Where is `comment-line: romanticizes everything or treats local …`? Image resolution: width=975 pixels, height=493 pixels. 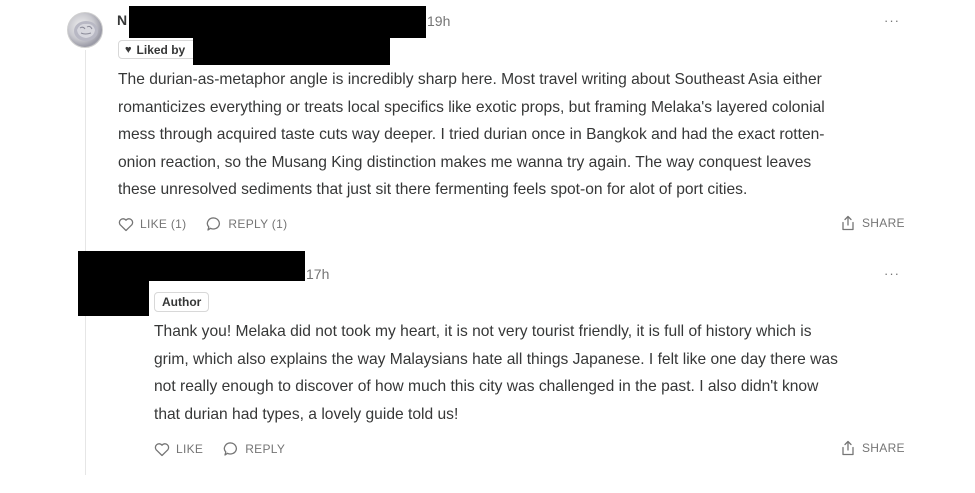
comment-line: romanticizes everything or treats local … is located at coordinates (471, 107).